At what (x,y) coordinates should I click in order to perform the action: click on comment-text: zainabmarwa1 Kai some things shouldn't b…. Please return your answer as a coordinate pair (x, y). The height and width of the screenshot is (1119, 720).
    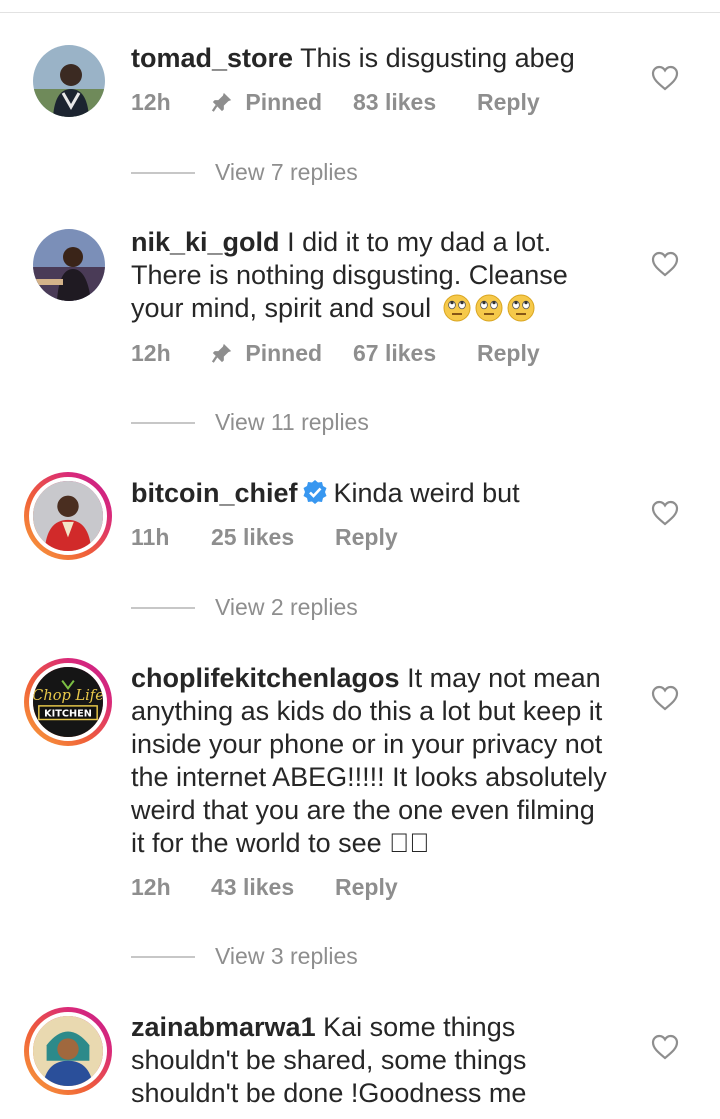
    Looking at the image, I should click on (381, 1060).